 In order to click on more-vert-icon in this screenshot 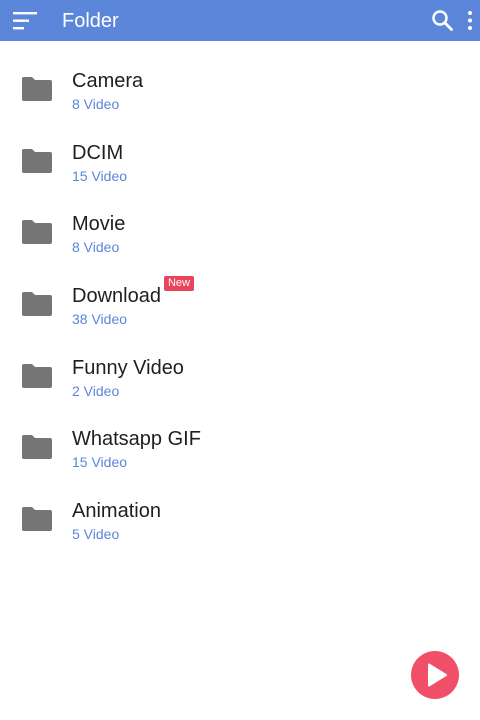, I will do `click(470, 20)`.